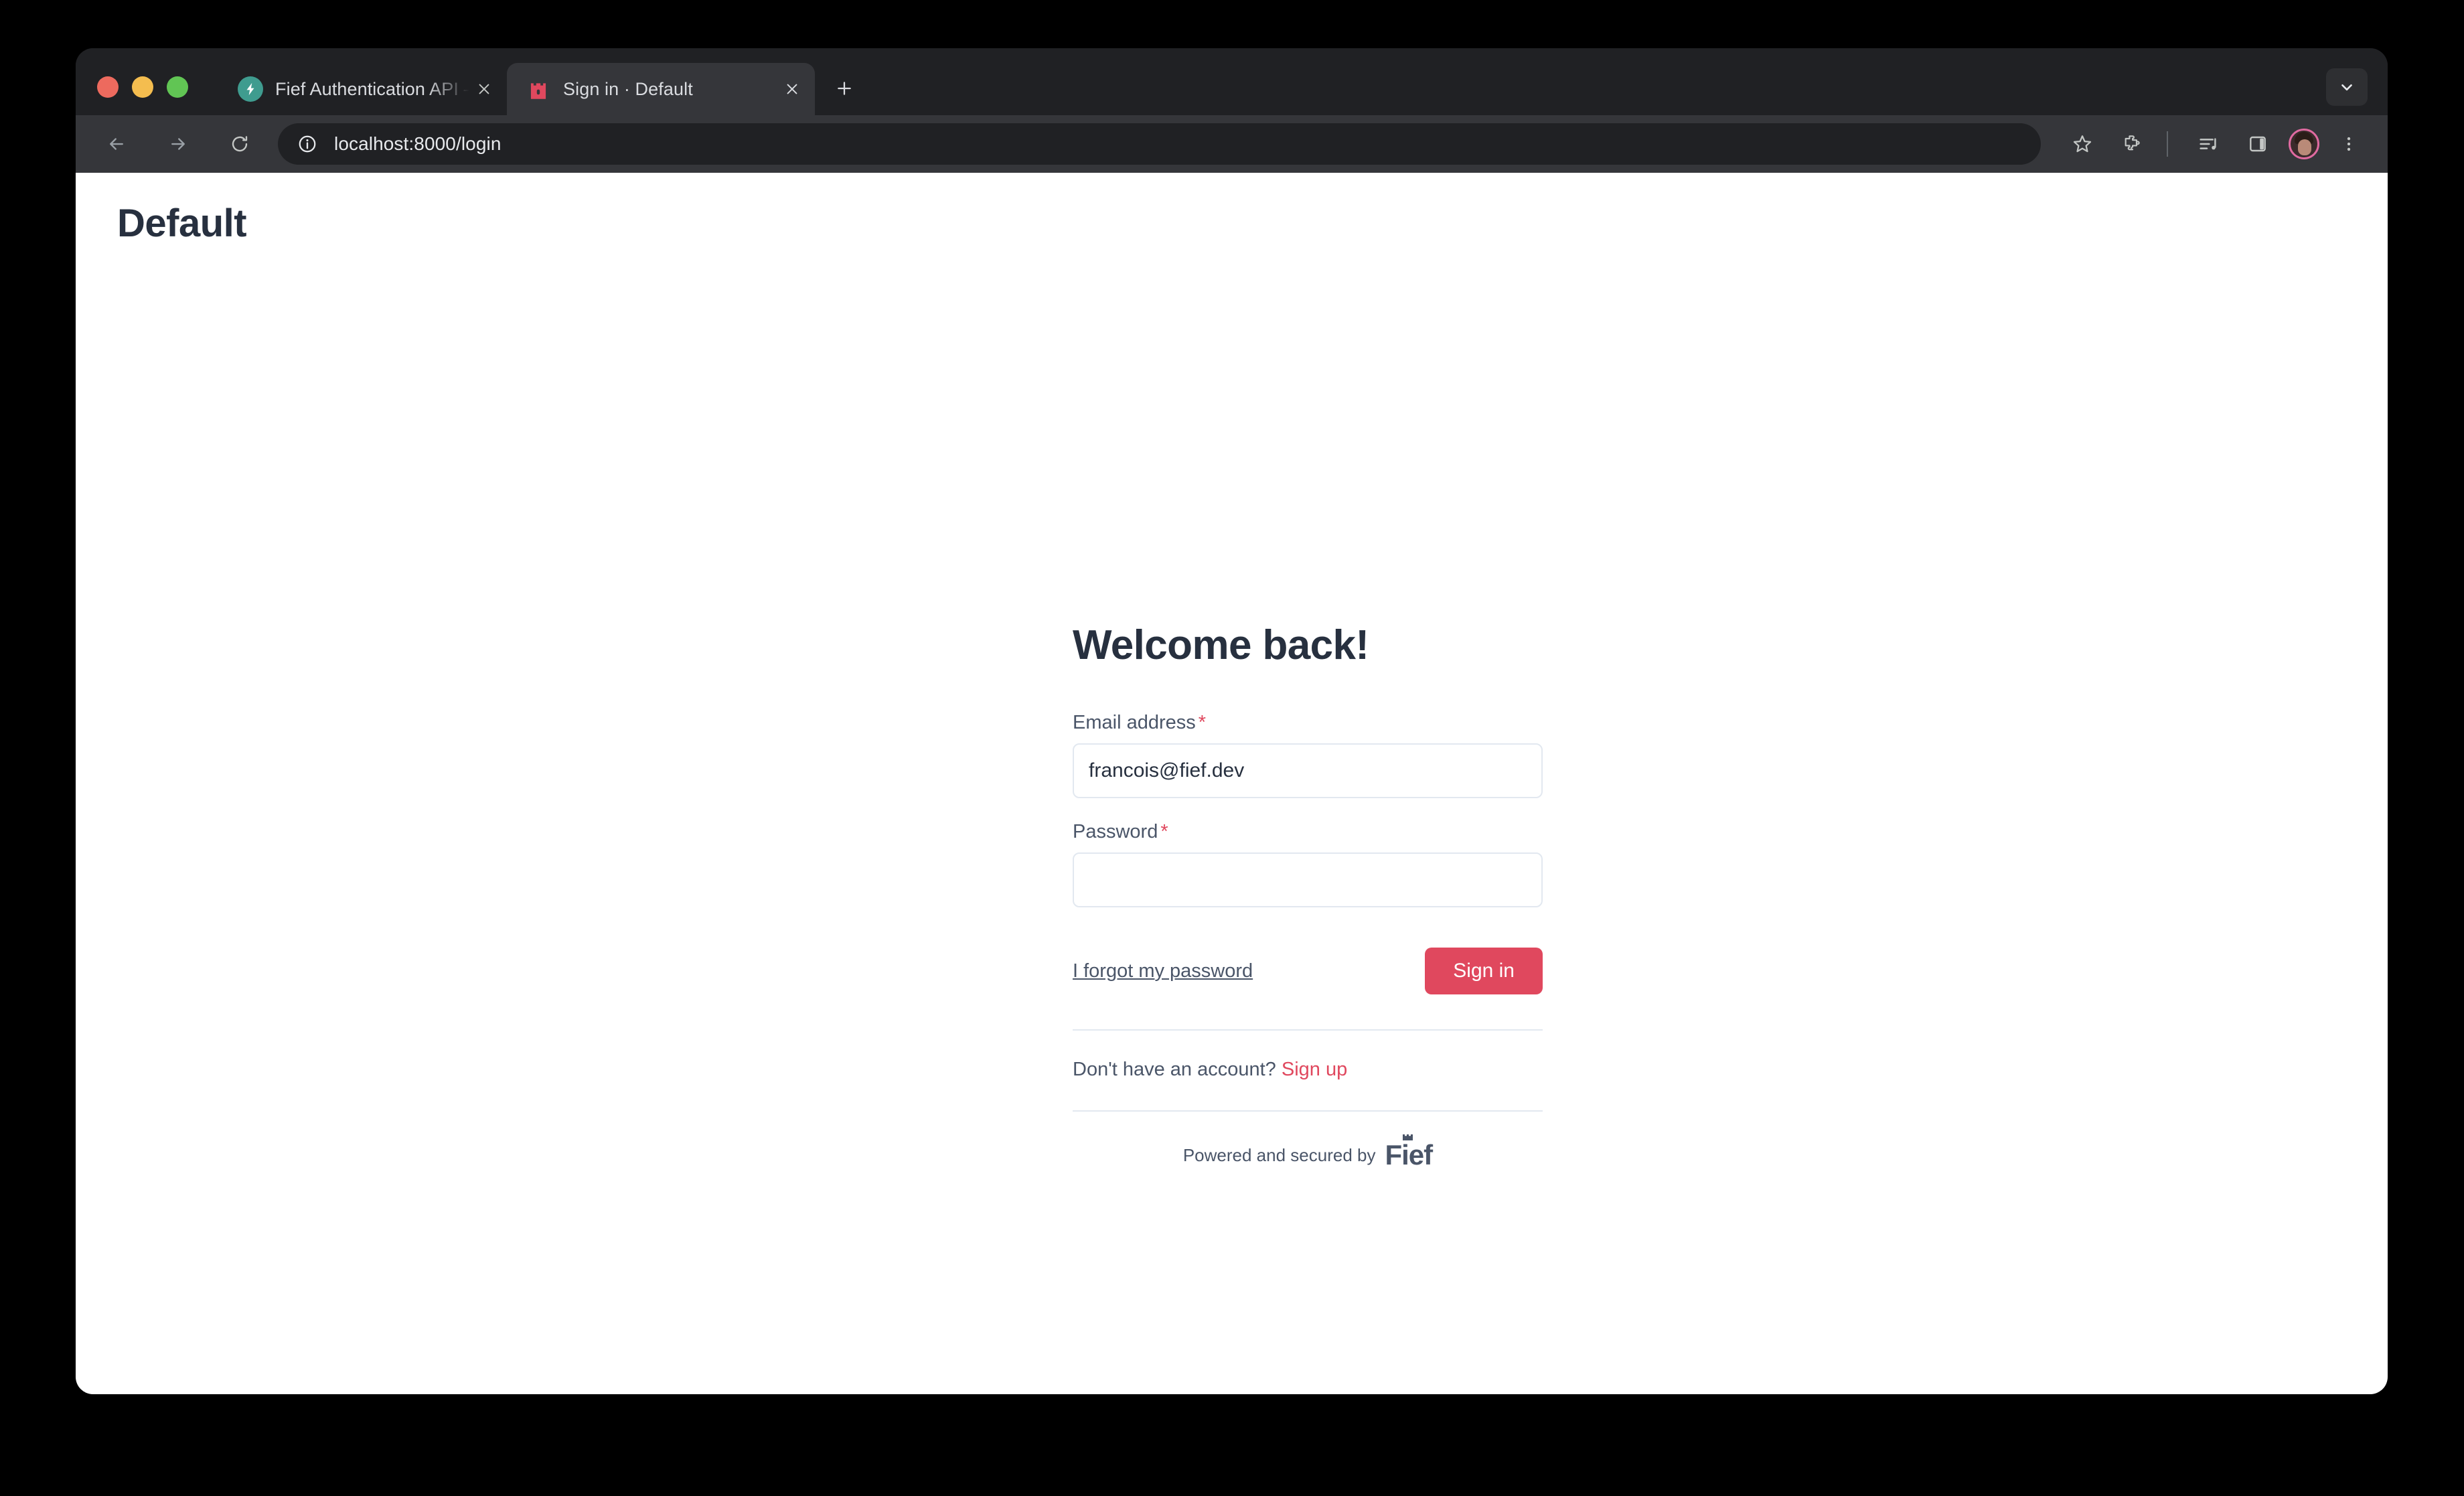  What do you see at coordinates (1163, 971) in the screenshot?
I see `forgot-password-link: I forgot my password` at bounding box center [1163, 971].